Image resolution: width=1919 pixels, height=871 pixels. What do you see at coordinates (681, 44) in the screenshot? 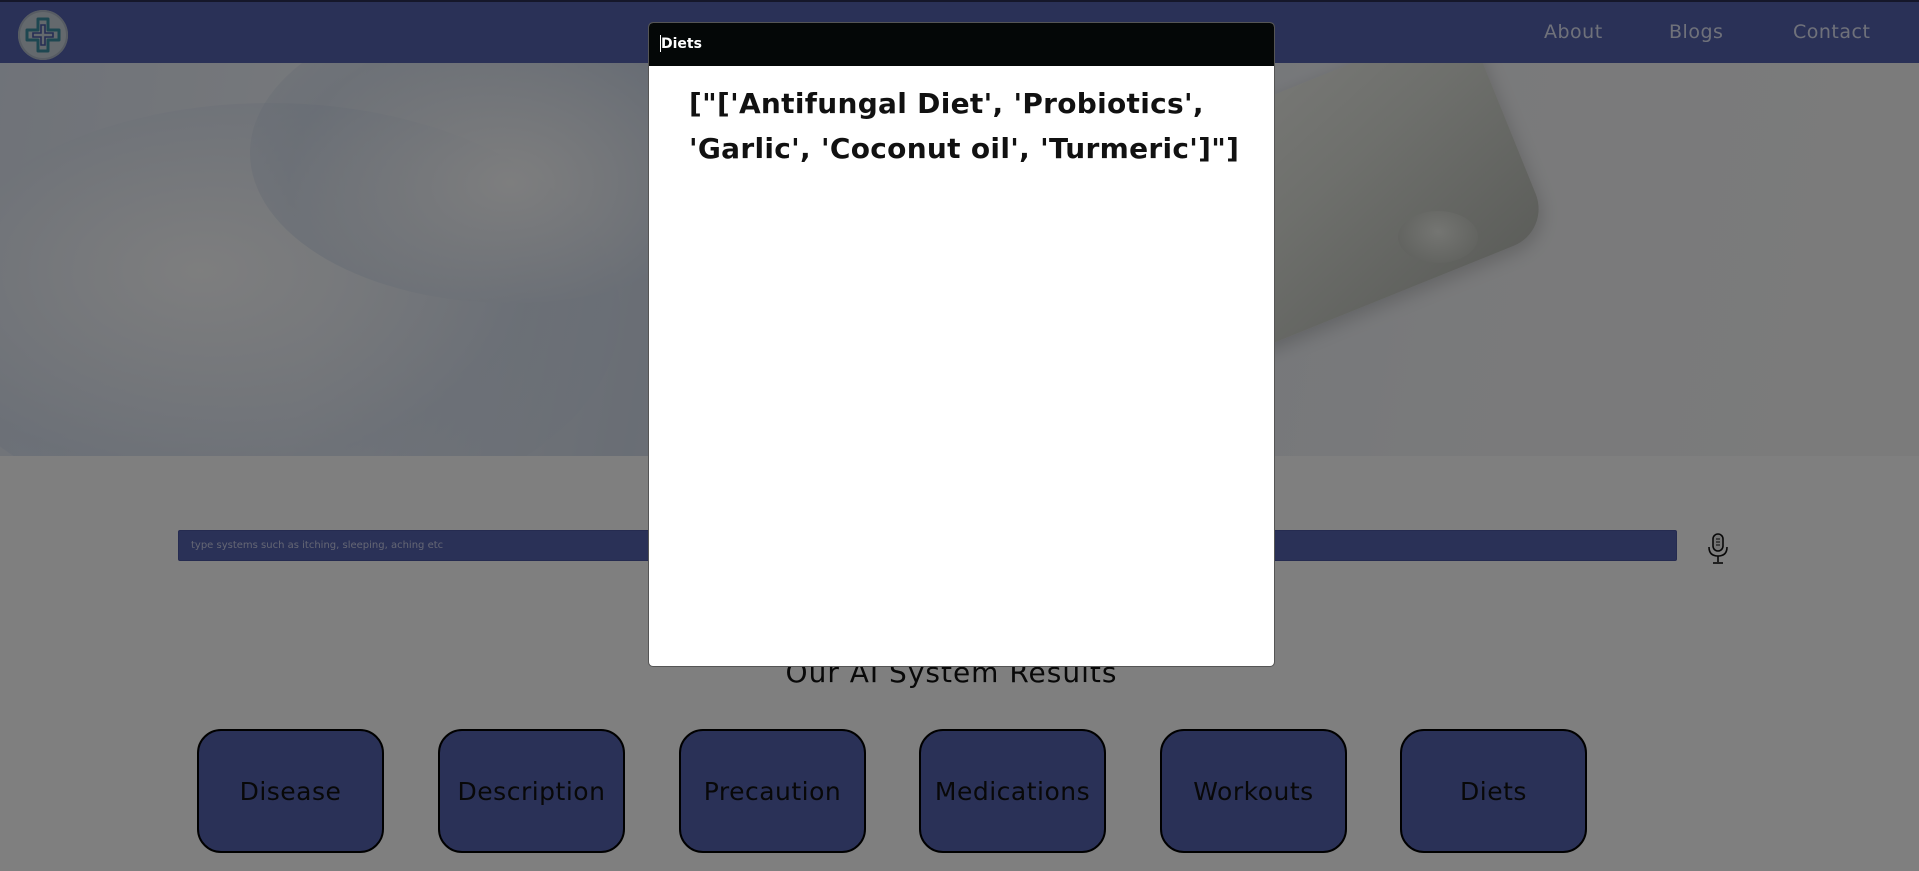
I see `modal-title: Diets` at bounding box center [681, 44].